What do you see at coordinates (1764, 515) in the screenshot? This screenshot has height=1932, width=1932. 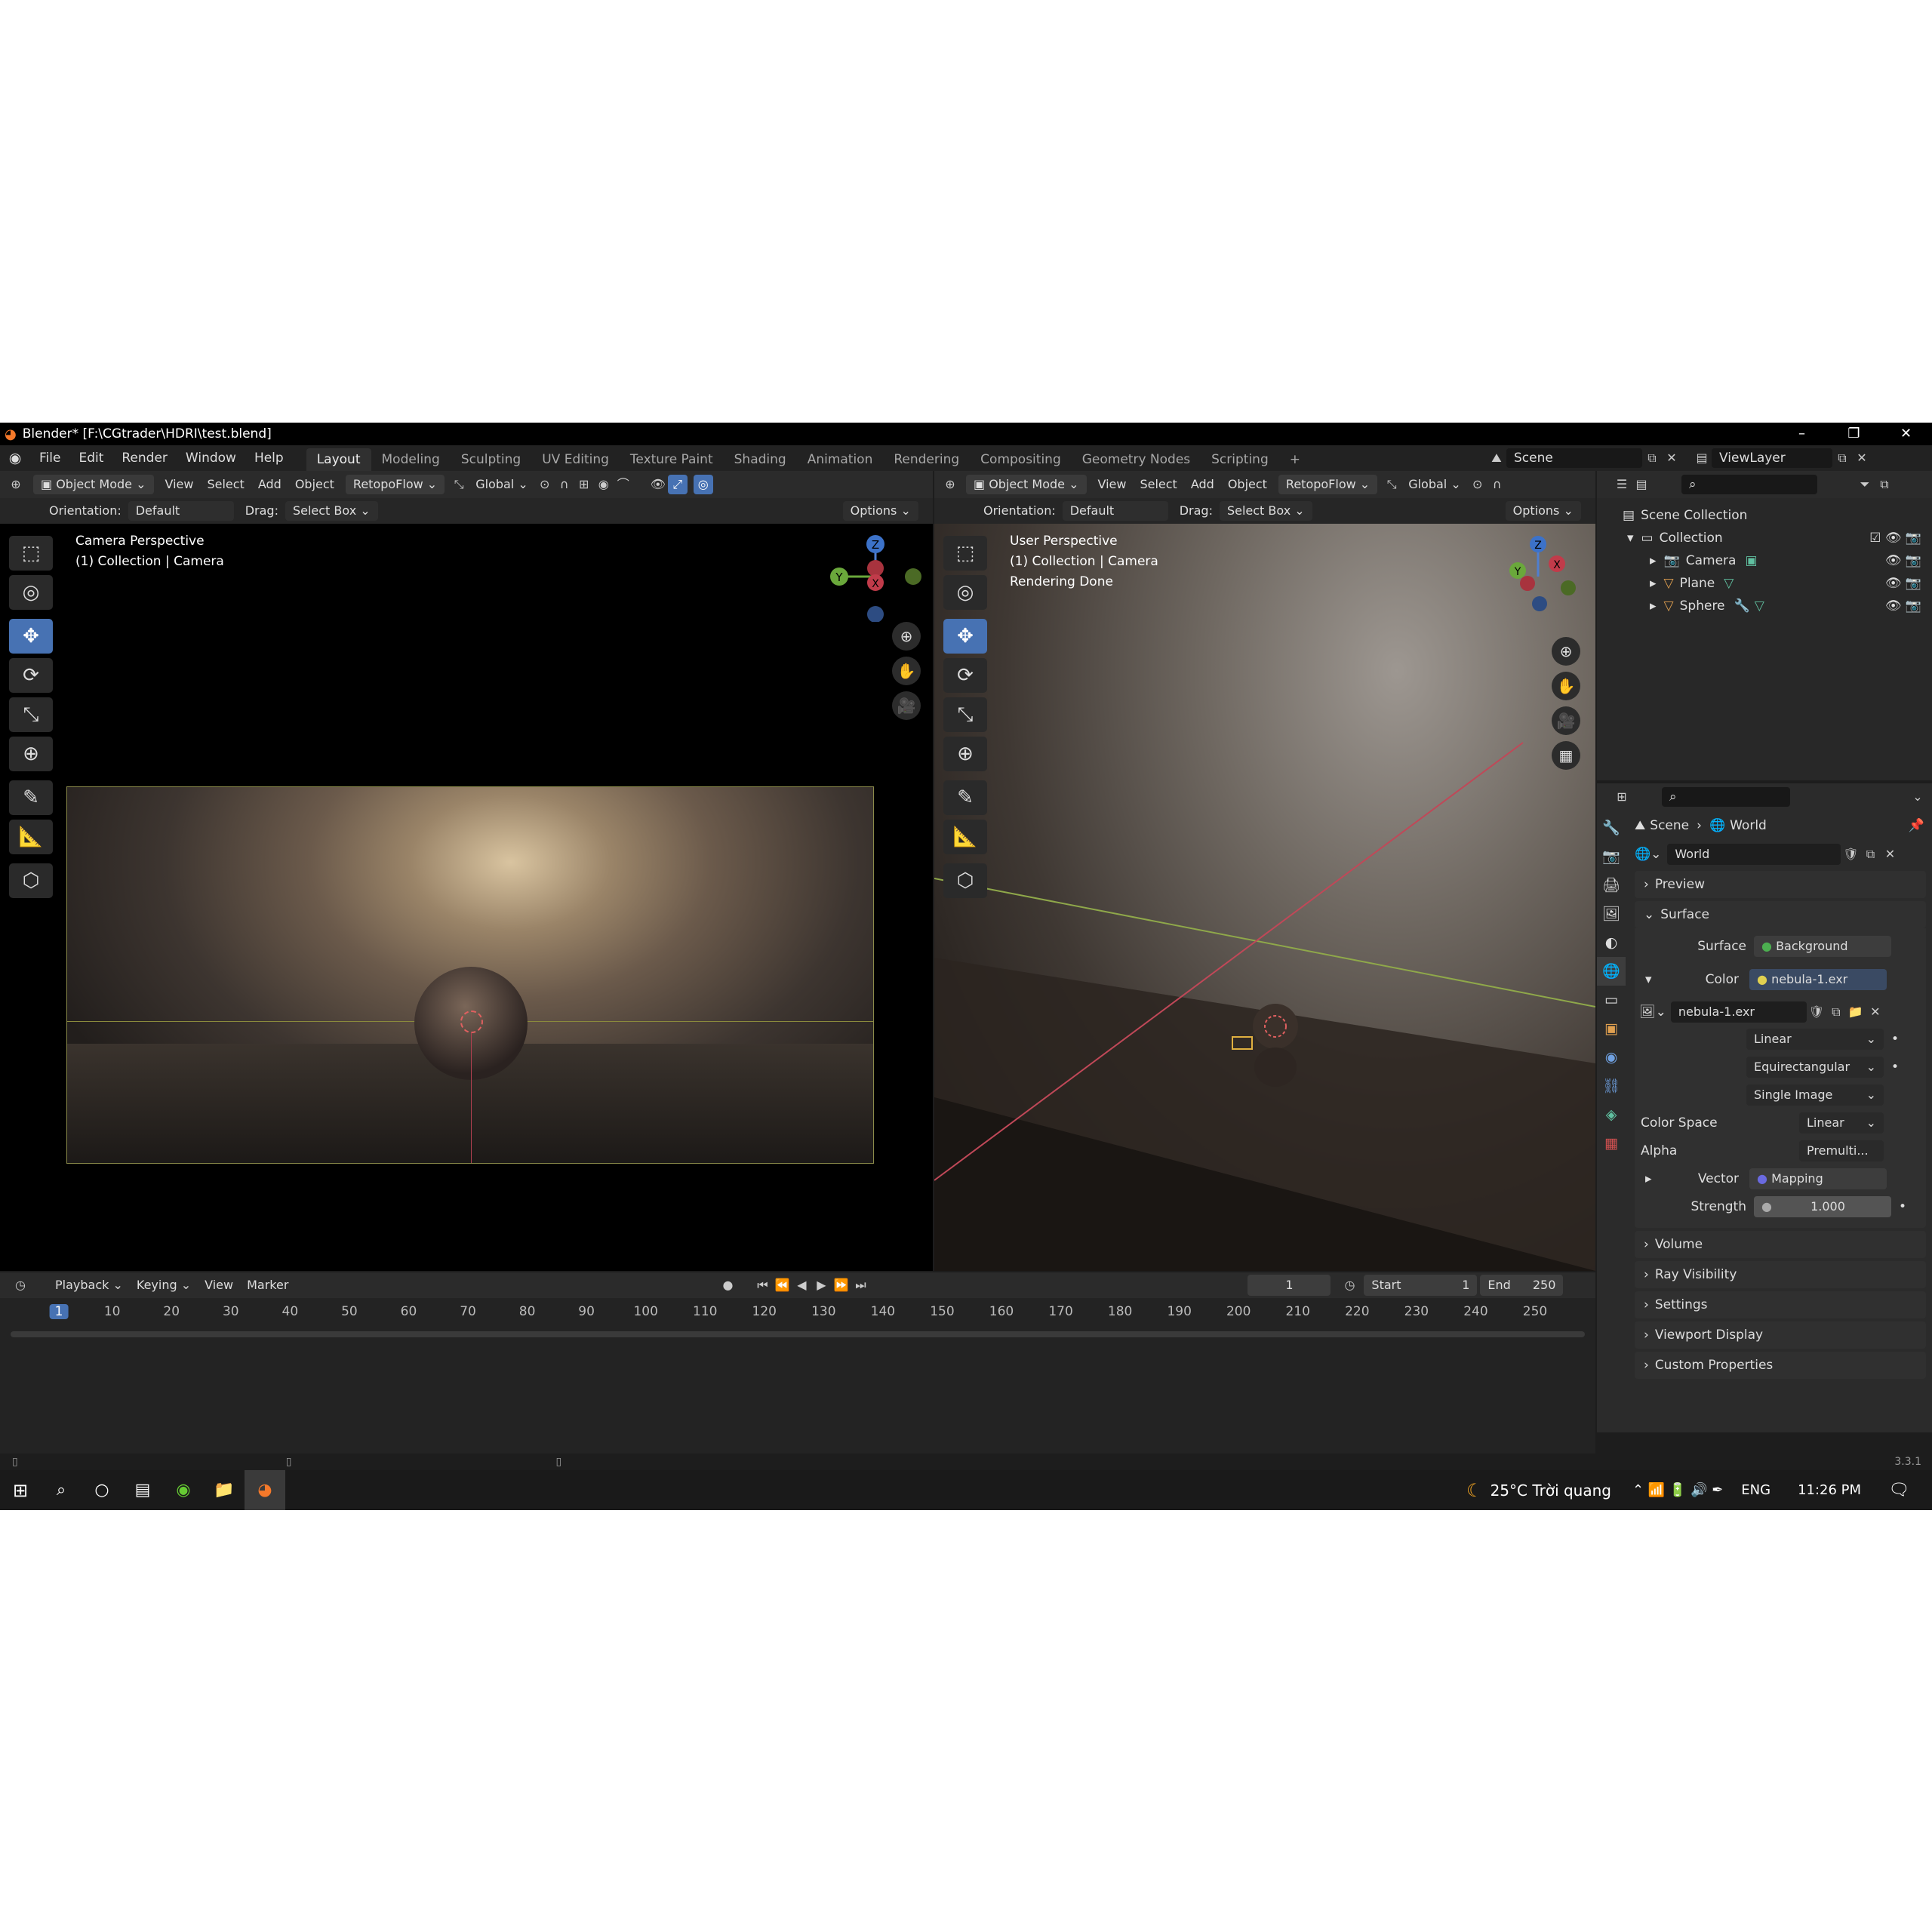 I see `outliner-scene-collection: ▤ Scene Collection` at bounding box center [1764, 515].